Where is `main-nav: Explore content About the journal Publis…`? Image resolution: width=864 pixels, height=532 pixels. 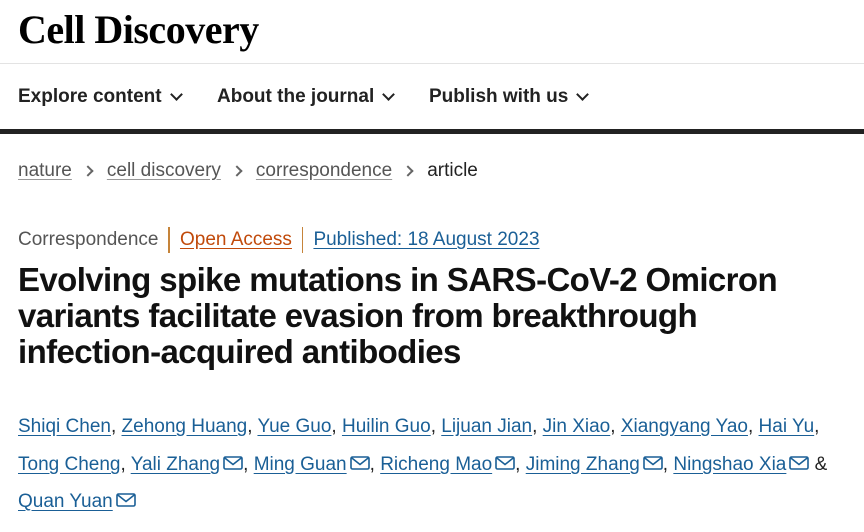
main-nav: Explore content About the journal Publis… is located at coordinates (432, 97).